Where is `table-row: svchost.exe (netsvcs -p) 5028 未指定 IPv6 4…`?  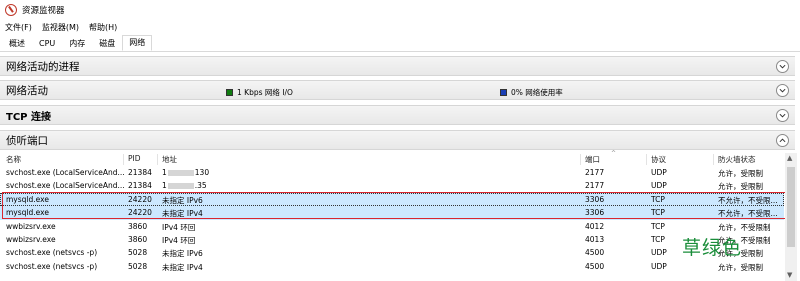 table-row: svchost.exe (netsvcs -p) 5028 未指定 IPv6 4… is located at coordinates (392, 252).